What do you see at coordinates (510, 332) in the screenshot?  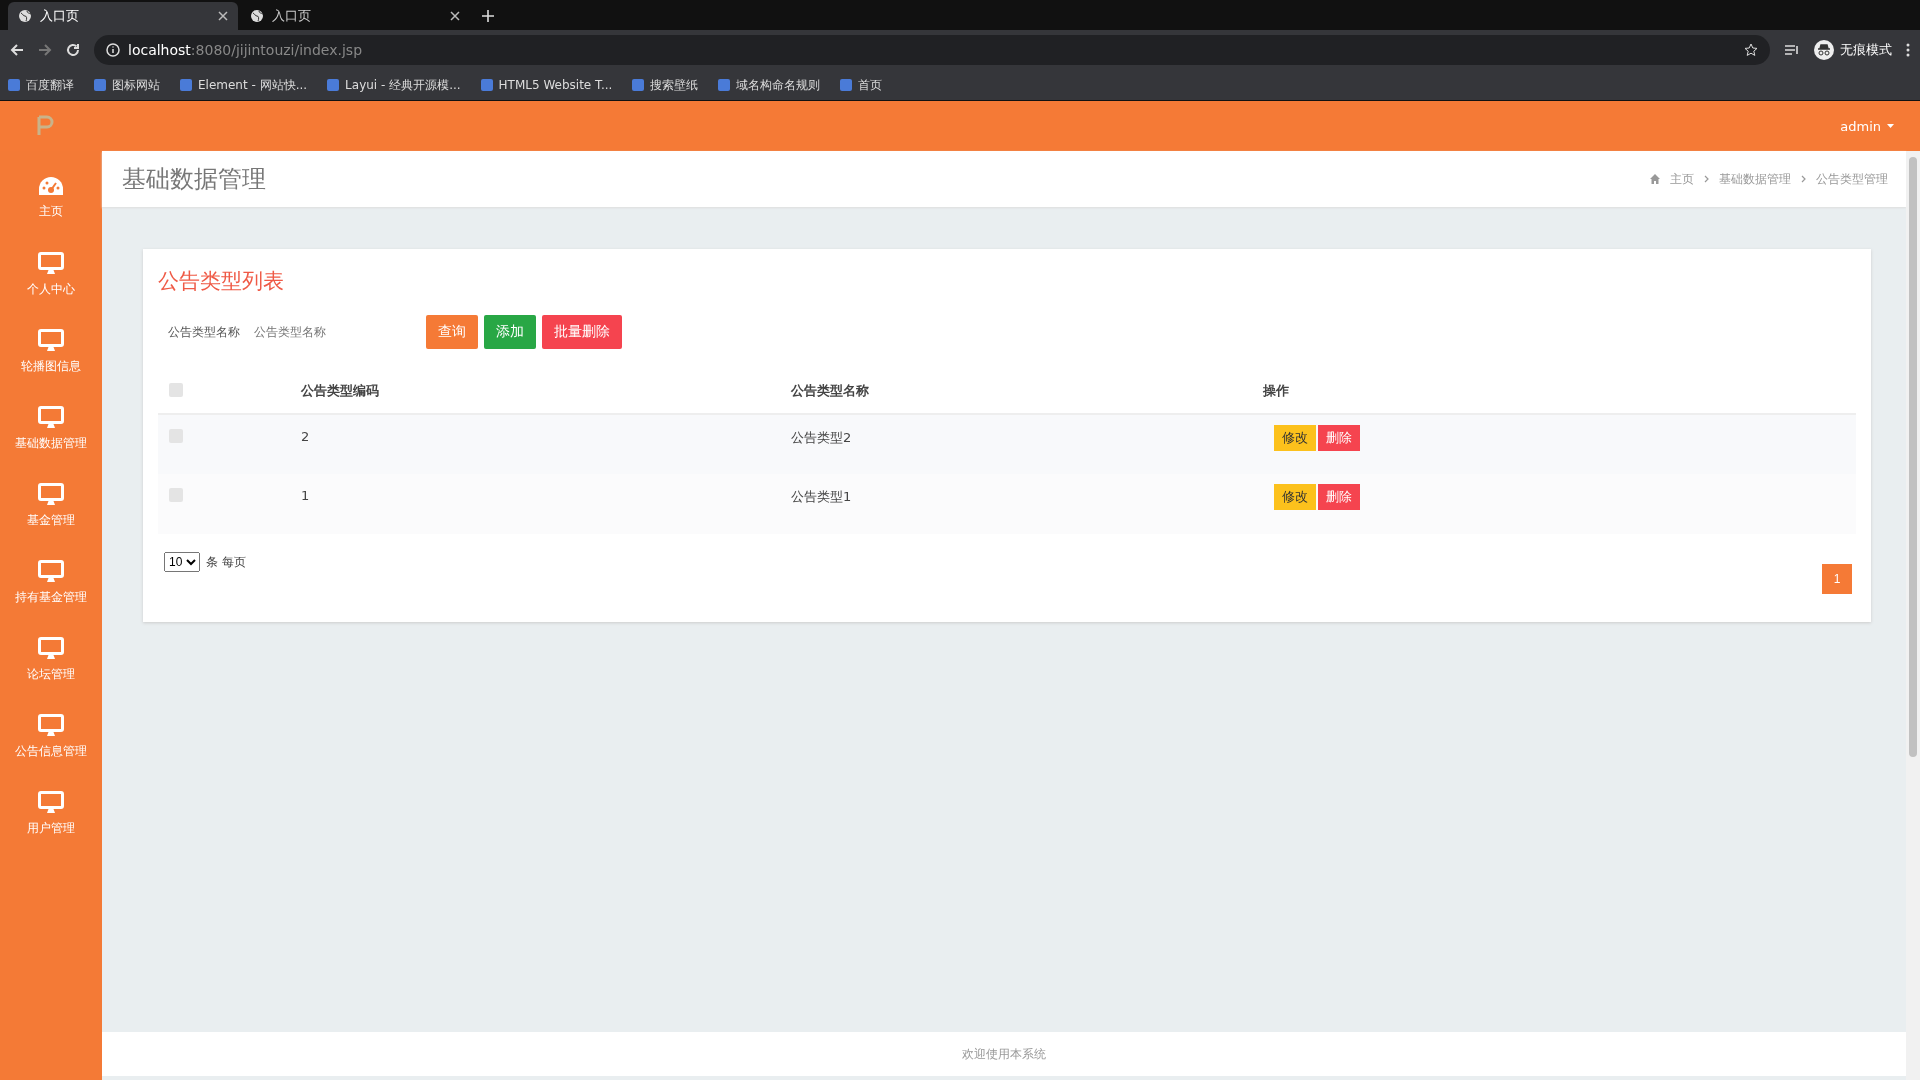 I see `add-button: 添加` at bounding box center [510, 332].